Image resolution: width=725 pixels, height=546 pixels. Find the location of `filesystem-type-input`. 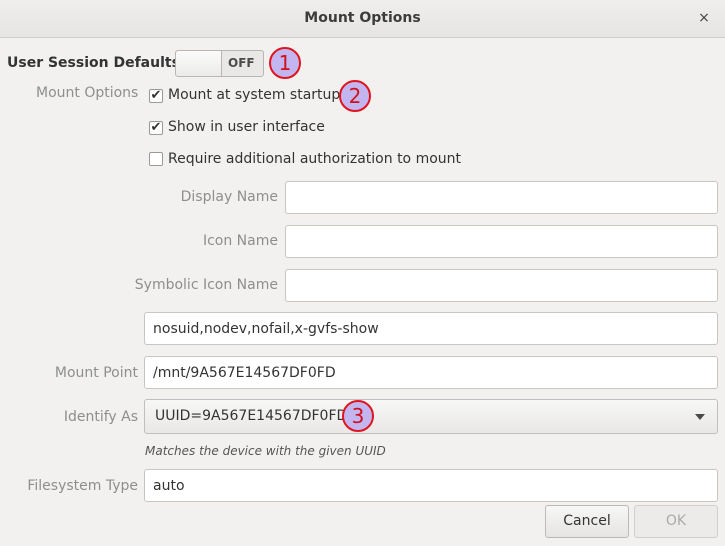

filesystem-type-input is located at coordinates (431, 485).